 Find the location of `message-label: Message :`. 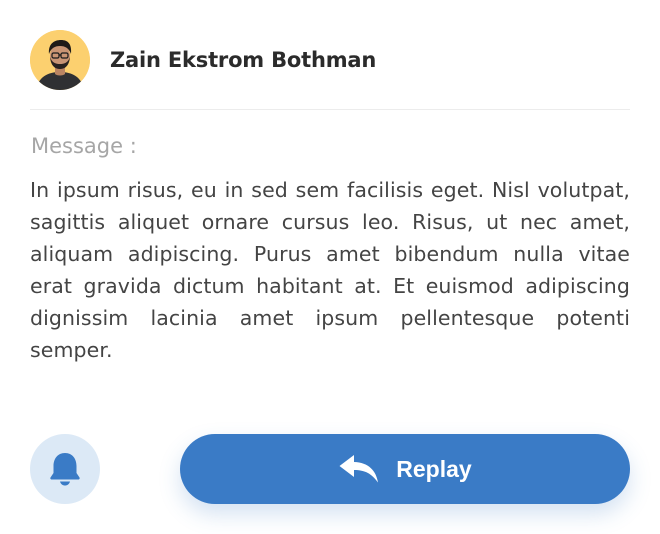

message-label: Message : is located at coordinates (84, 146).